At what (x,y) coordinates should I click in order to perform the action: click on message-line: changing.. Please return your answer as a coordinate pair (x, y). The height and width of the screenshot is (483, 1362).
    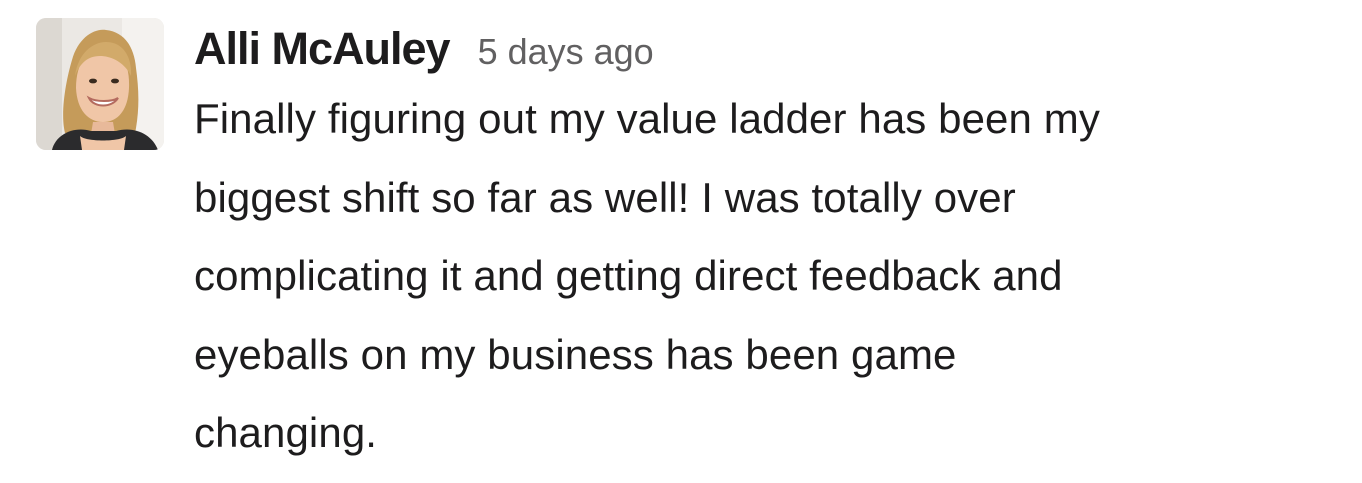
    Looking at the image, I should click on (286, 432).